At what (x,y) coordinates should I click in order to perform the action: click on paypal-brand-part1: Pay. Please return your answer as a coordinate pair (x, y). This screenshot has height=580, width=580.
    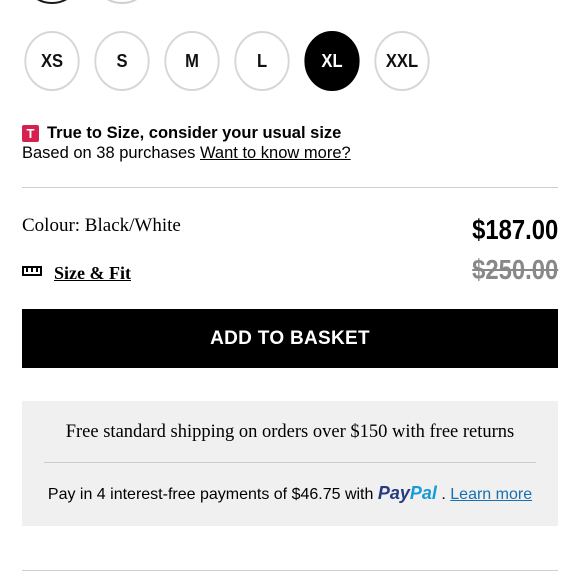
    Looking at the image, I should click on (393, 493).